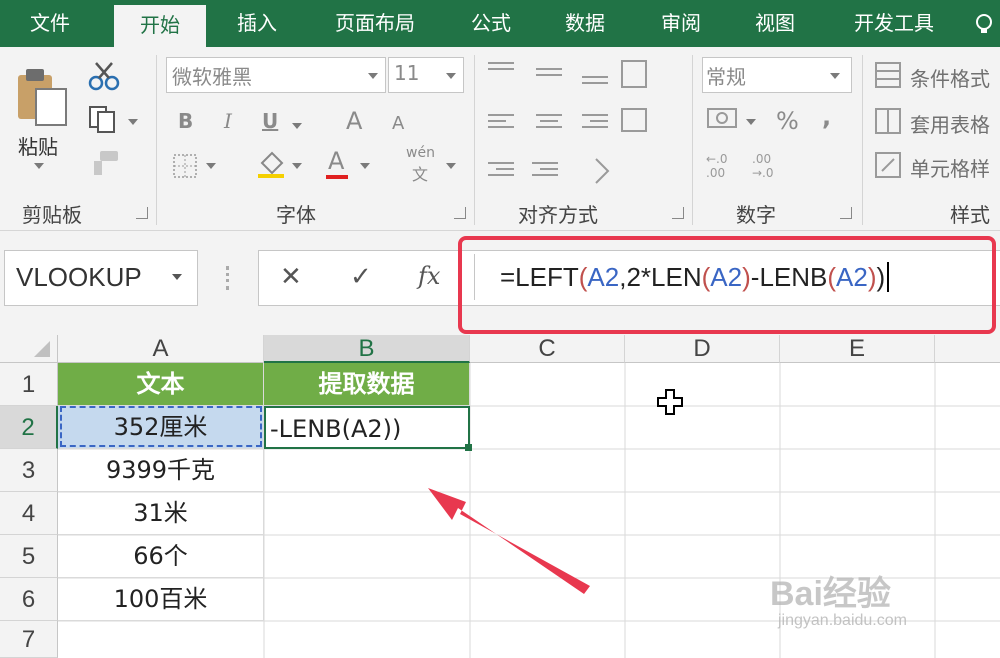 This screenshot has width=1000, height=658. What do you see at coordinates (161, 513) in the screenshot?
I see `cell-a4: 31米` at bounding box center [161, 513].